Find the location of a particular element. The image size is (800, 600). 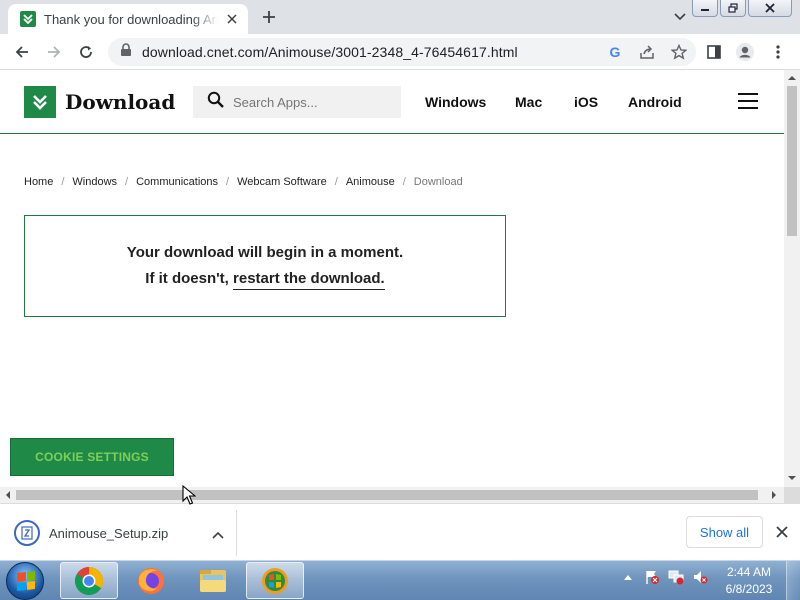

clock-date: 6/8/2023 is located at coordinates (749, 589).